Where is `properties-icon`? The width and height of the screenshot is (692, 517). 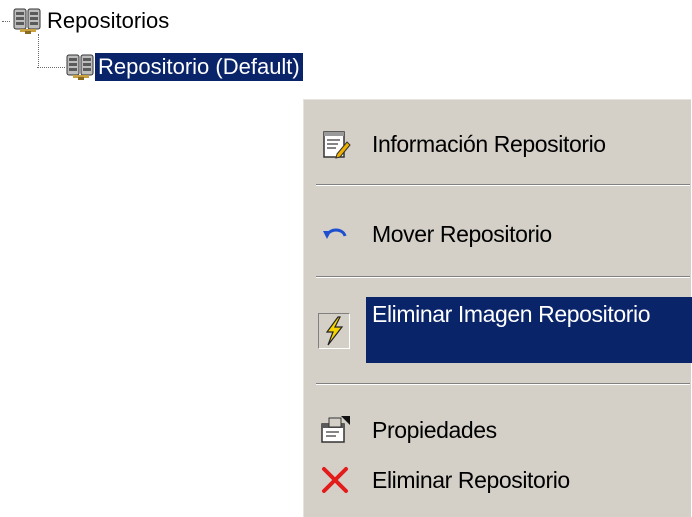 properties-icon is located at coordinates (335, 430).